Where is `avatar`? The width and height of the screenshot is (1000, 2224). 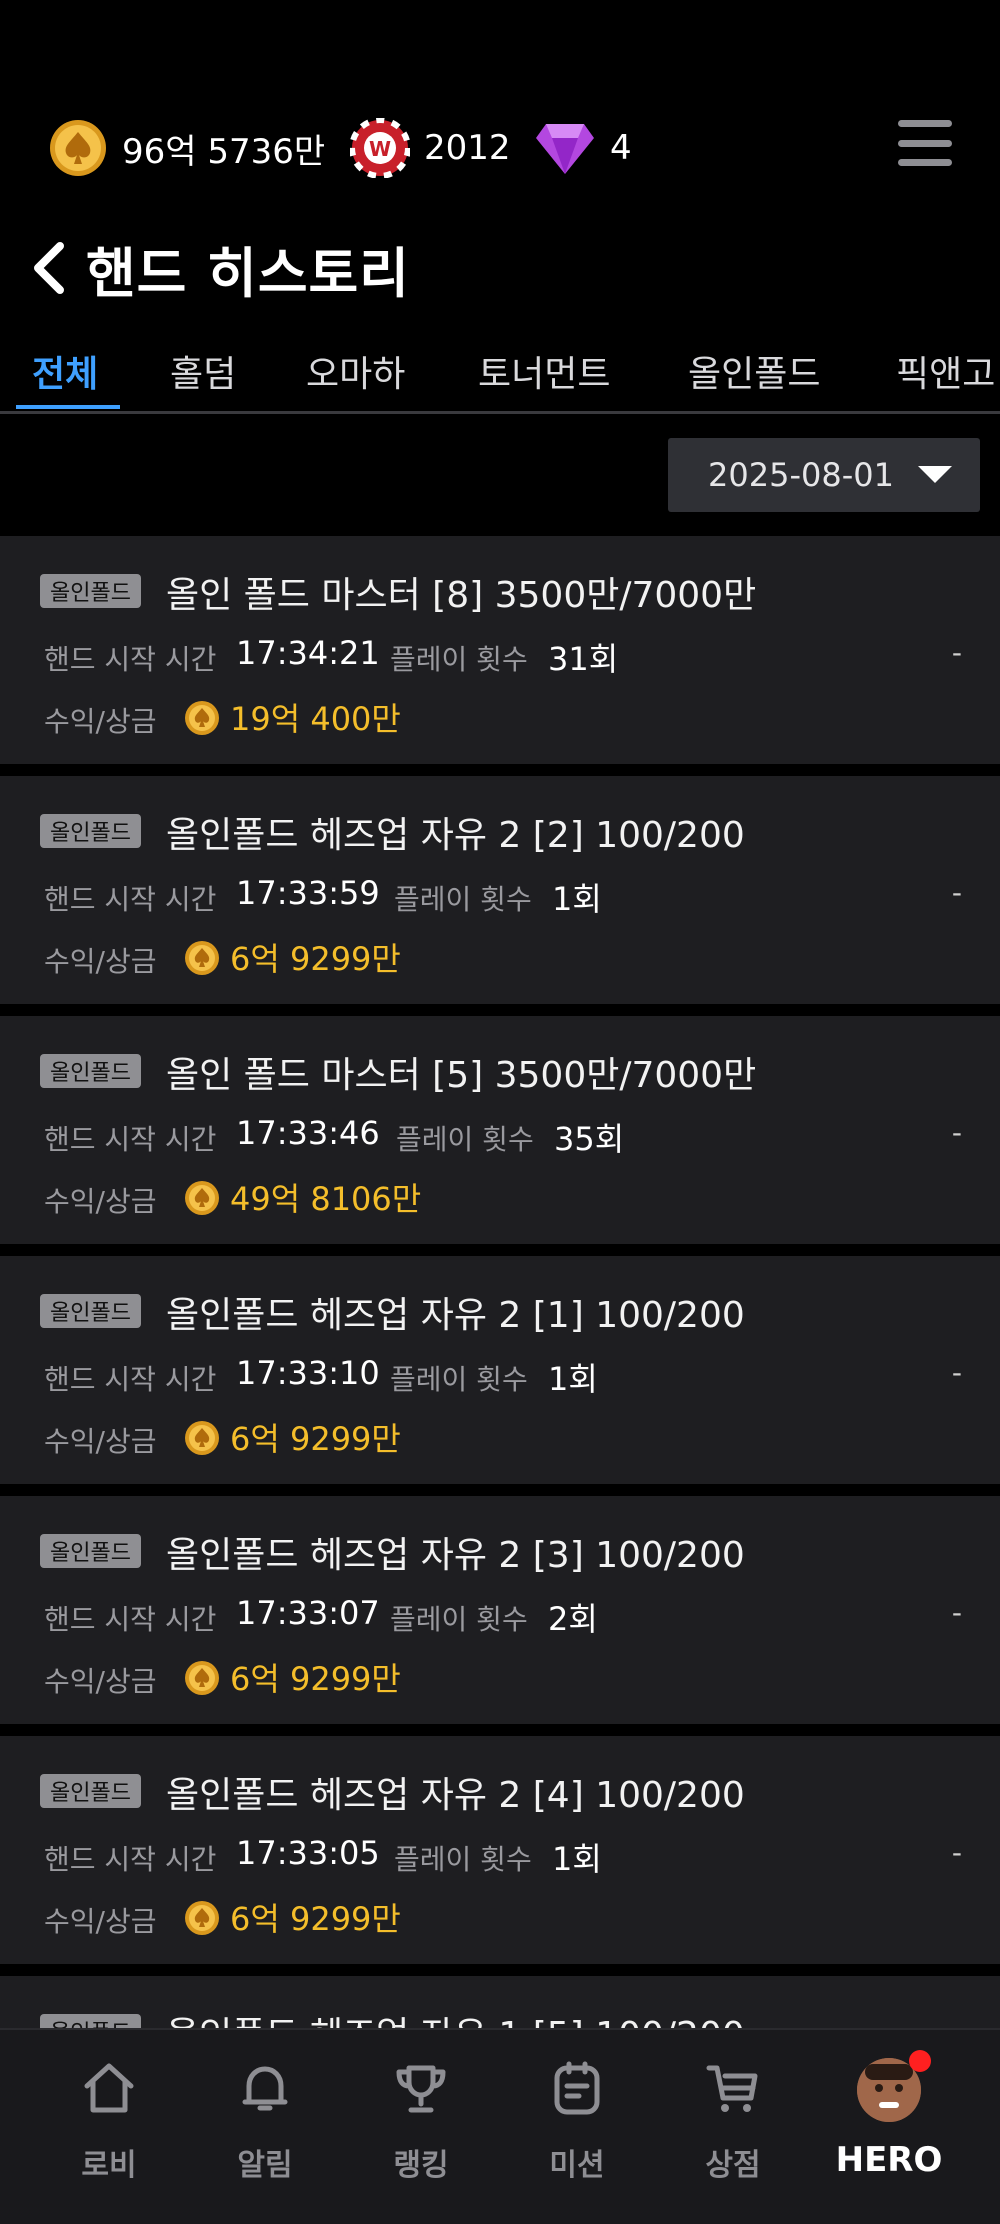 avatar is located at coordinates (894, 2086).